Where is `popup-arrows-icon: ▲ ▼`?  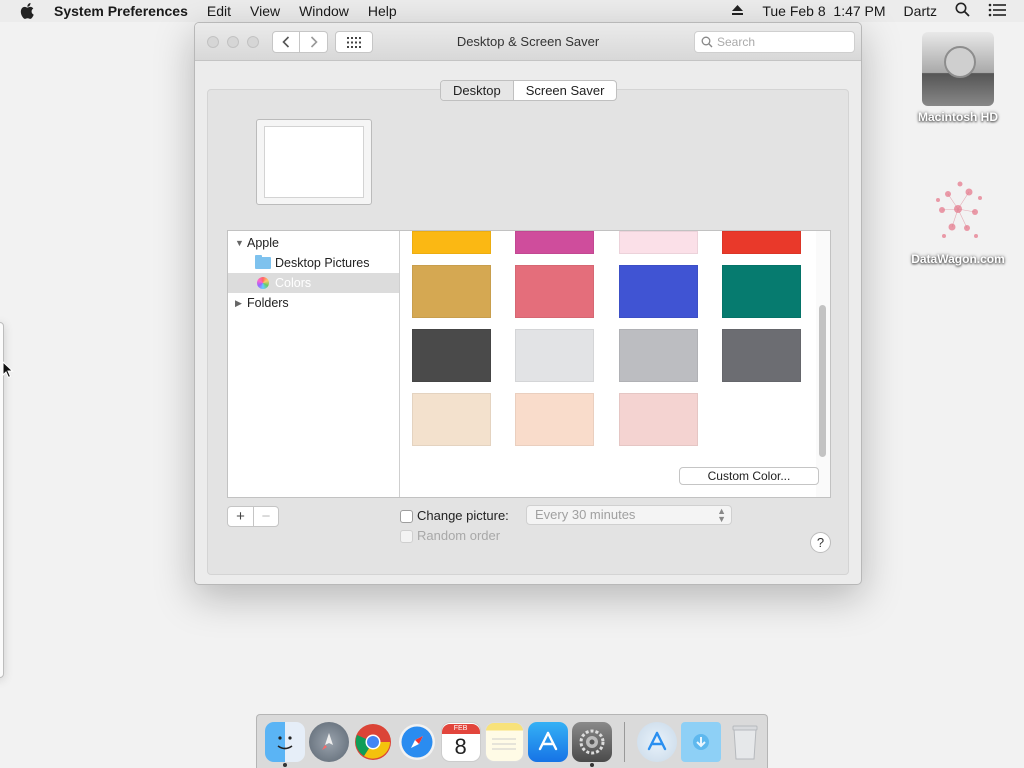 popup-arrows-icon: ▲ ▼ is located at coordinates (721, 515).